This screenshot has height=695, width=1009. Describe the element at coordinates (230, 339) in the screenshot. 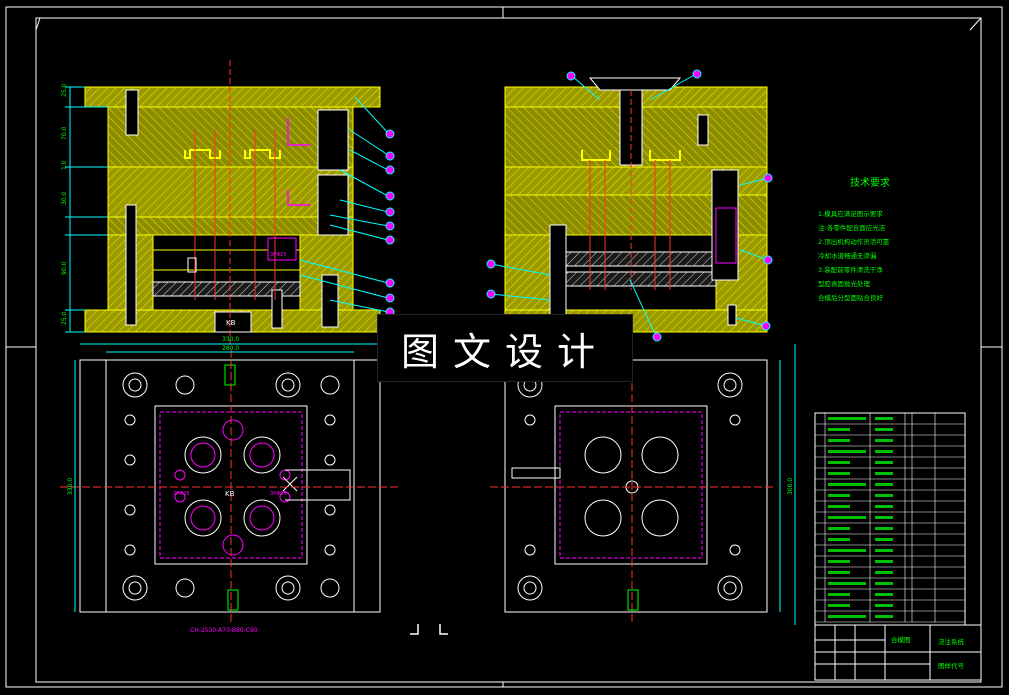

I see `dim-top-1: 330.0` at that location.